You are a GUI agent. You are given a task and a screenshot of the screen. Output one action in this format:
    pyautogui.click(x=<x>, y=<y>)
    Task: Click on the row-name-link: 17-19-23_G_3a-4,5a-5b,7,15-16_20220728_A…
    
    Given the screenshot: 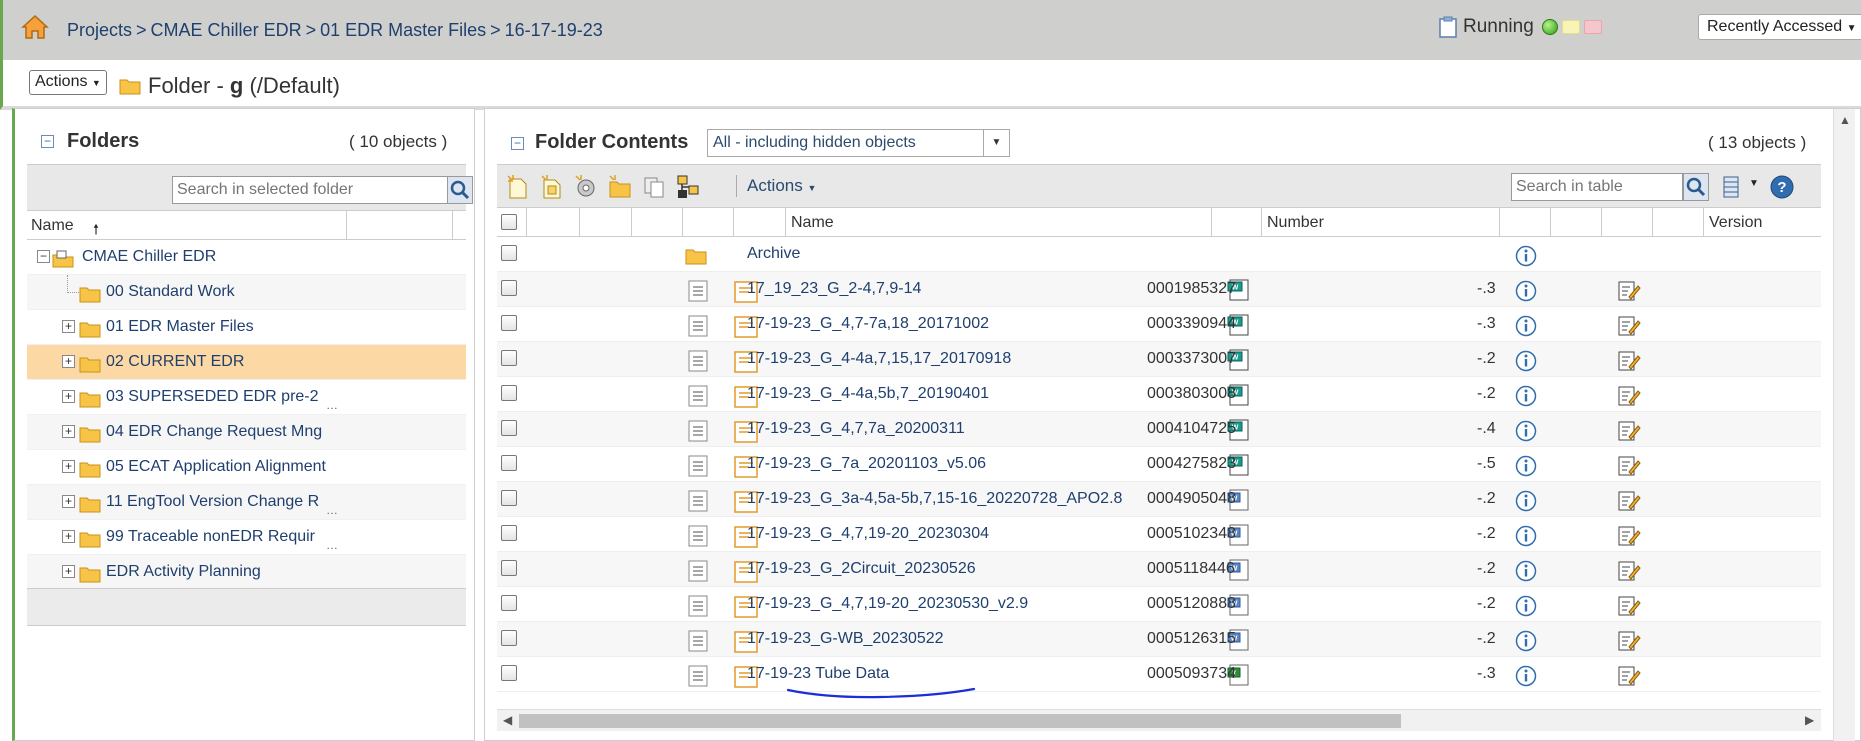 What is the action you would take?
    pyautogui.click(x=934, y=499)
    